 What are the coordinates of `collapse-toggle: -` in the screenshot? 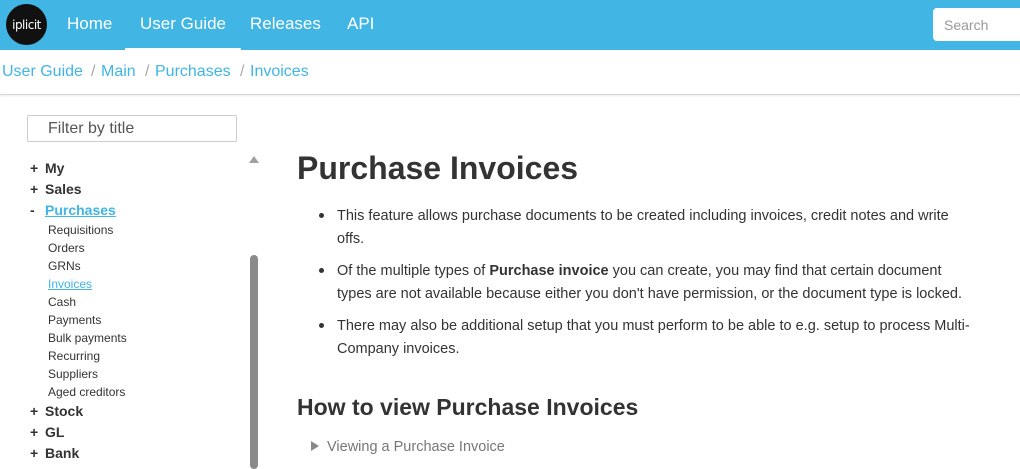 It's located at (37, 210).